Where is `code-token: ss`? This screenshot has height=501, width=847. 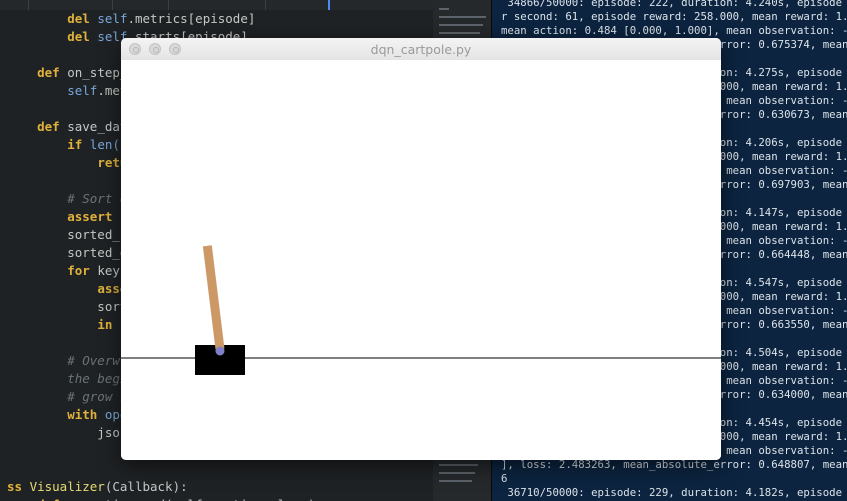
code-token: ss is located at coordinates (18, 486).